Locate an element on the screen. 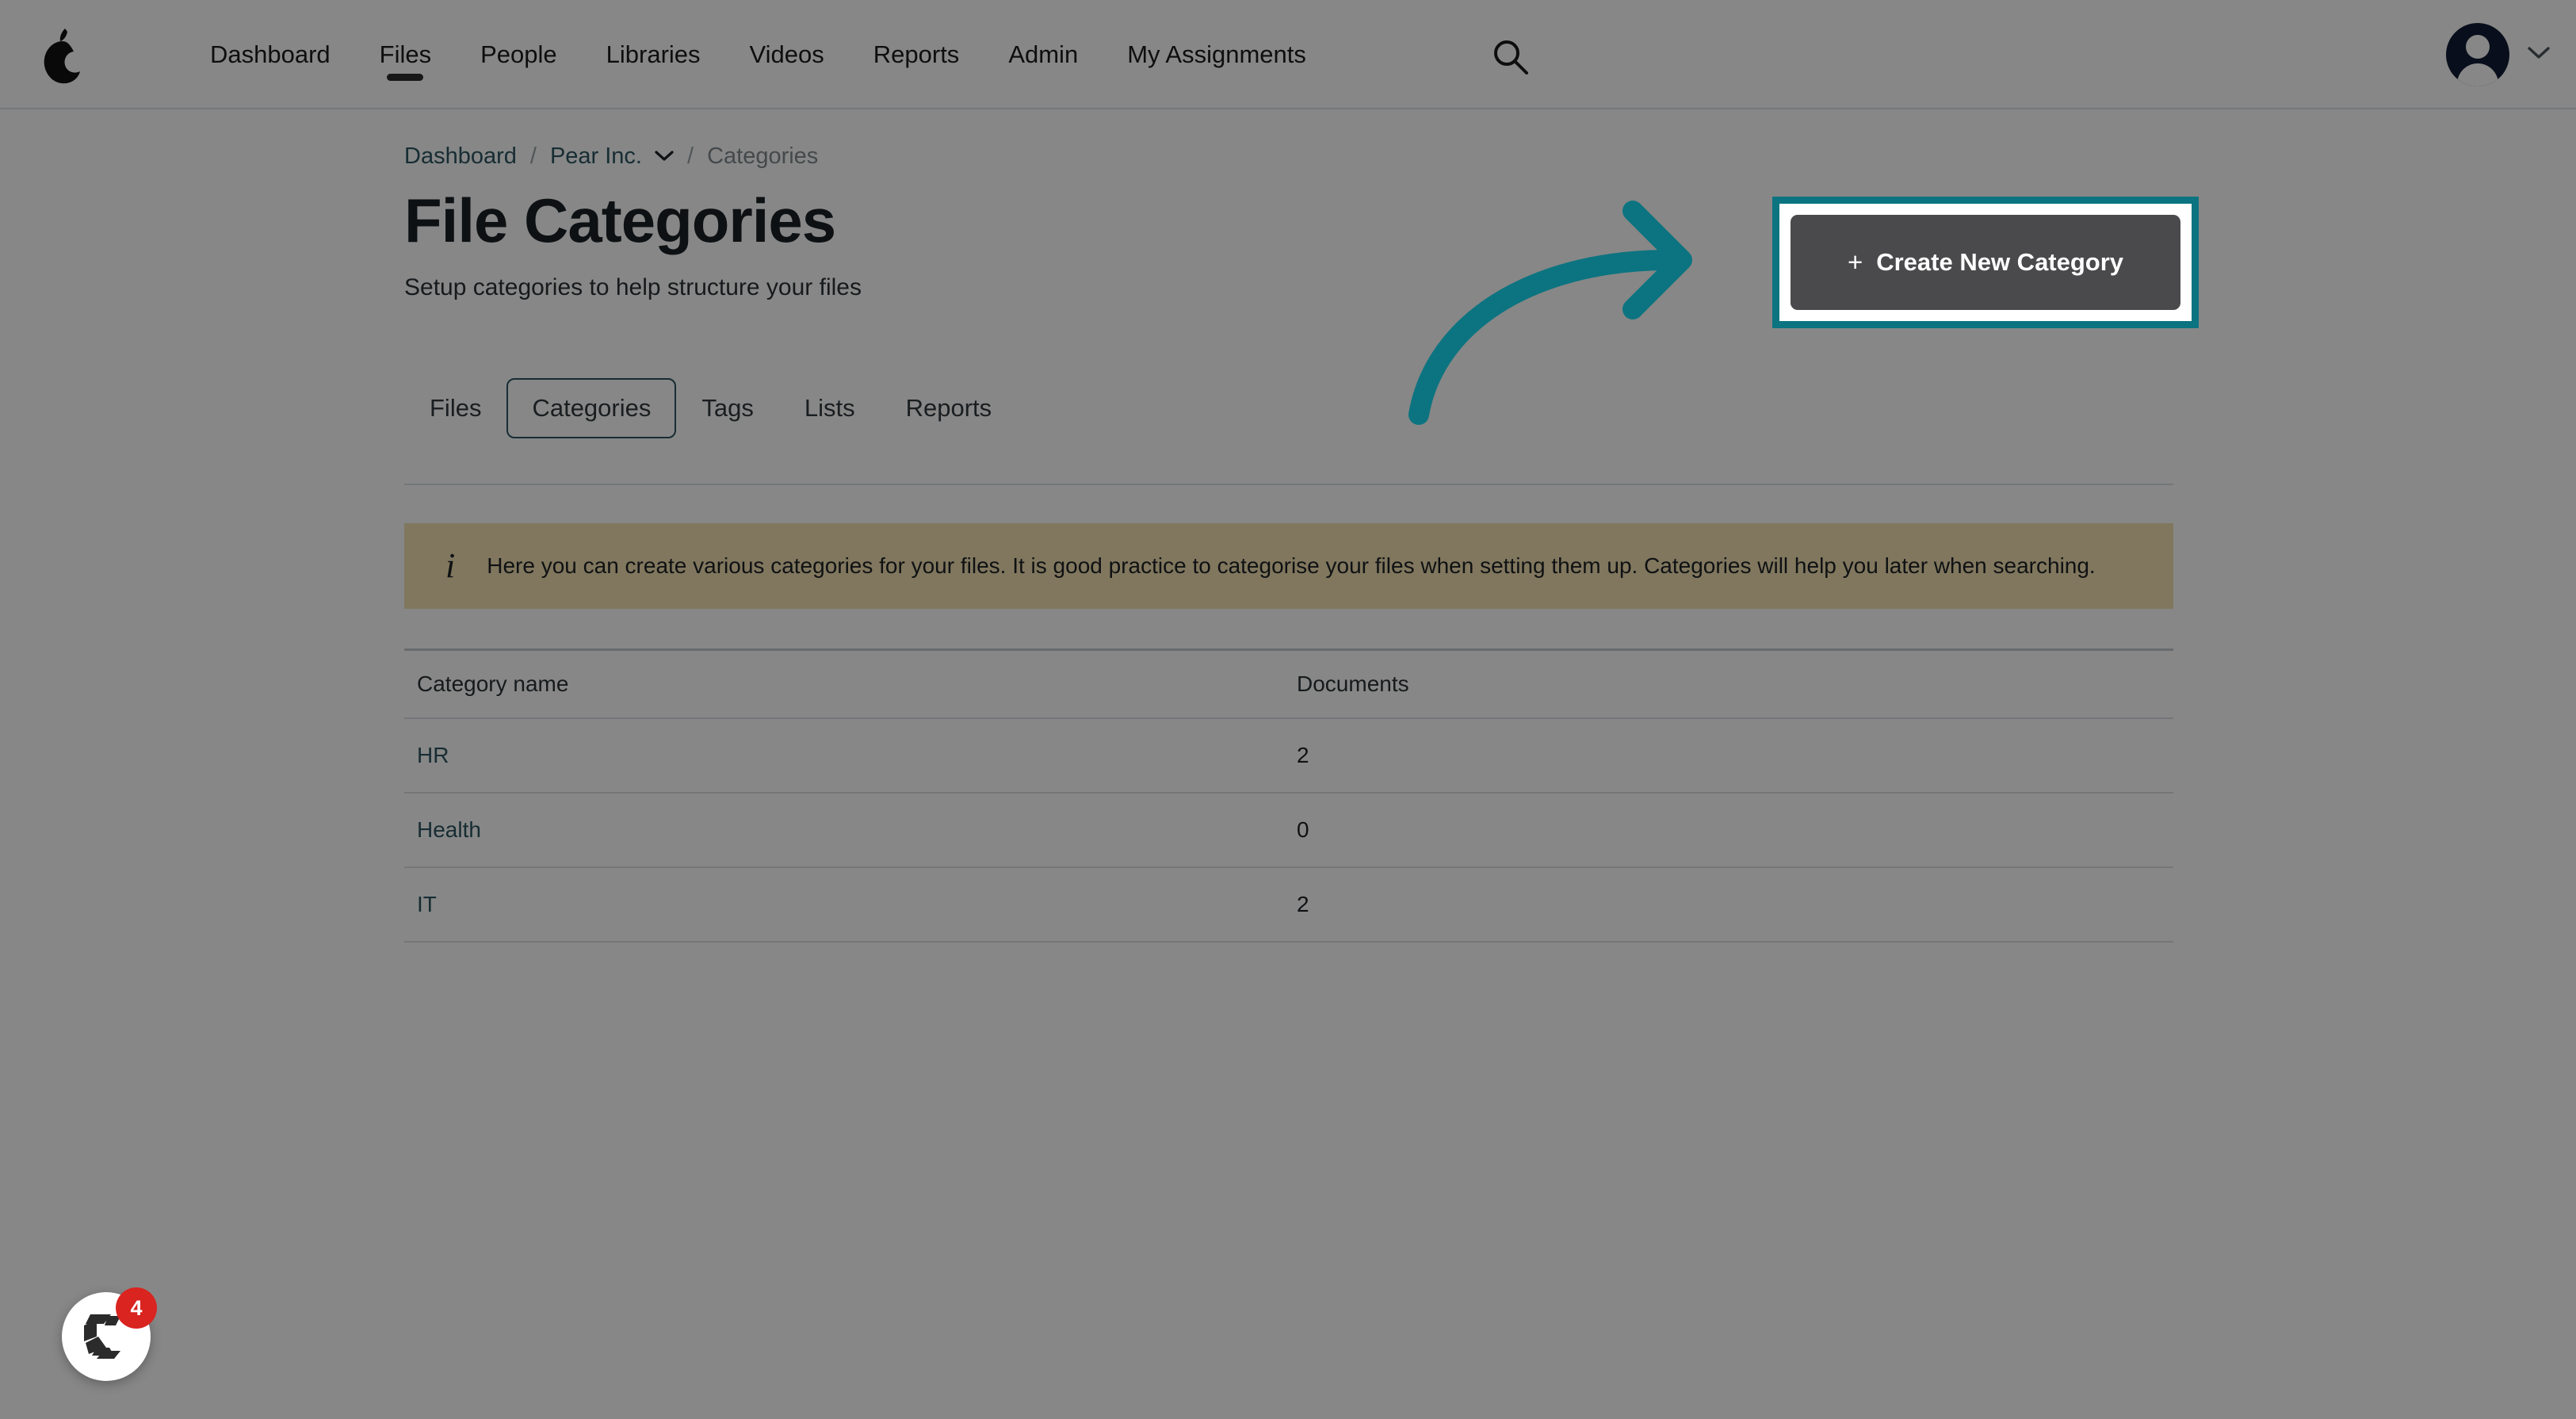 The image size is (2576, 1419). nav-link-reports: Reports is located at coordinates (916, 55).